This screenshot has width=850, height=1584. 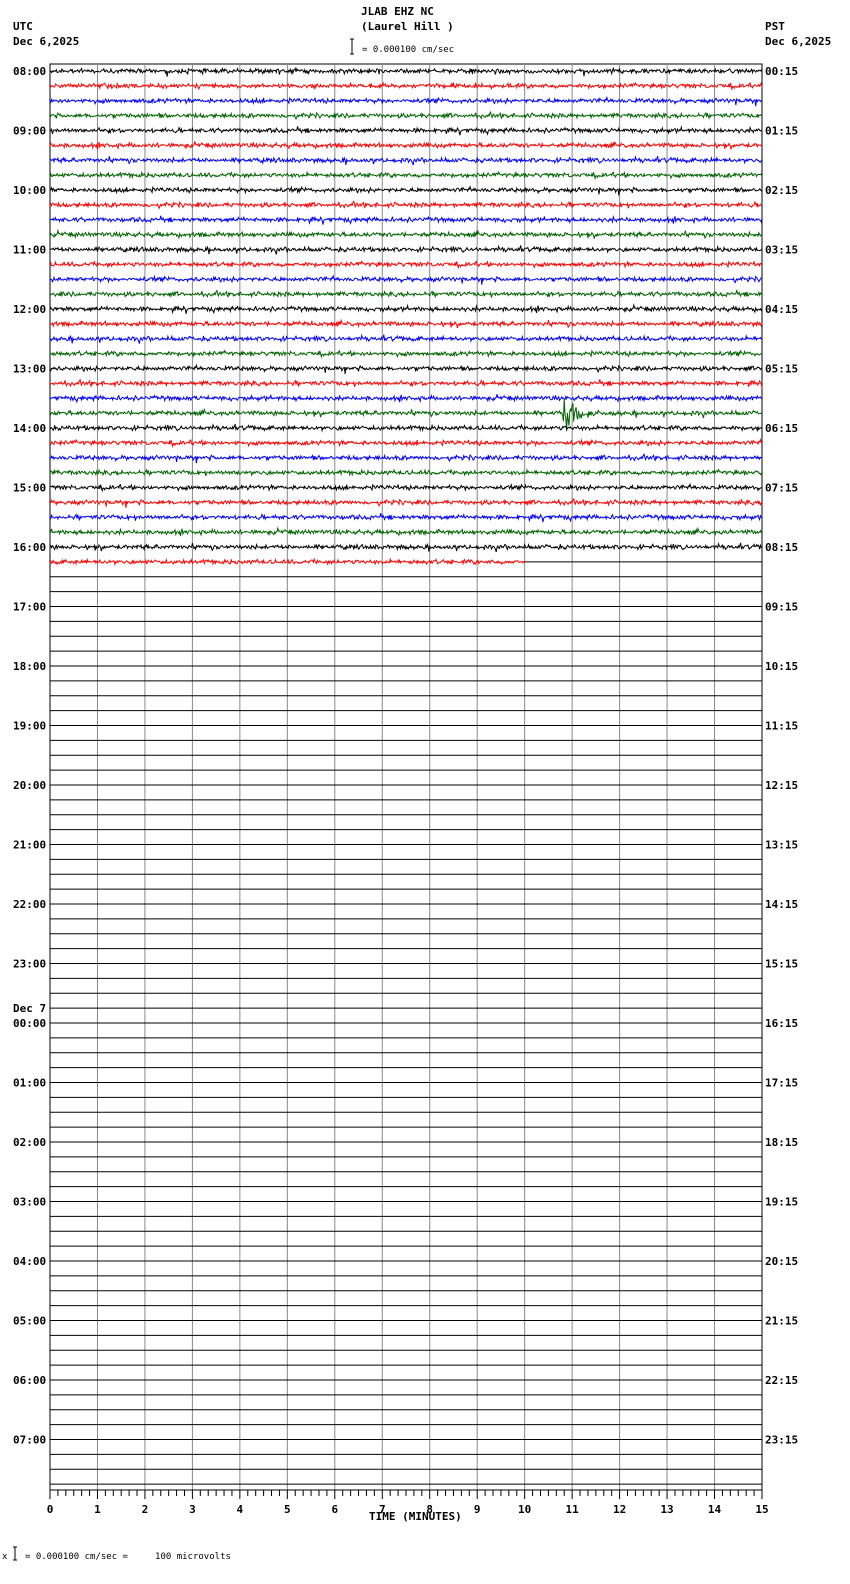 What do you see at coordinates (781, 131) in the screenshot?
I see `pst-hour-label: 01:15` at bounding box center [781, 131].